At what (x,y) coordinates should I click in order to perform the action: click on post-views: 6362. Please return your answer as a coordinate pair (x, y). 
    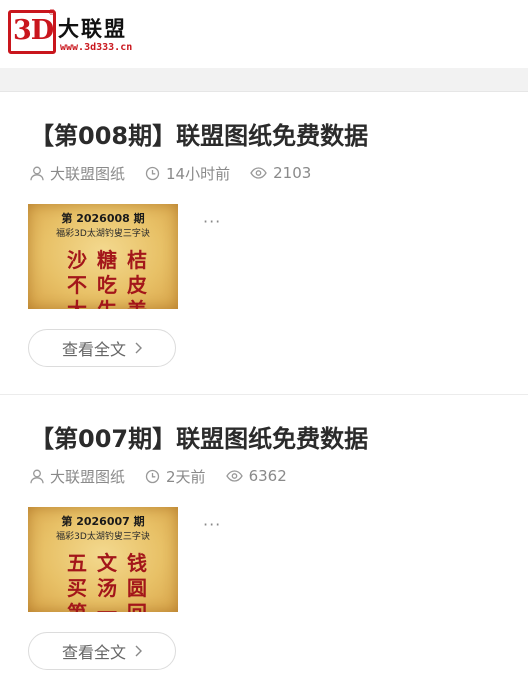
    Looking at the image, I should click on (256, 476).